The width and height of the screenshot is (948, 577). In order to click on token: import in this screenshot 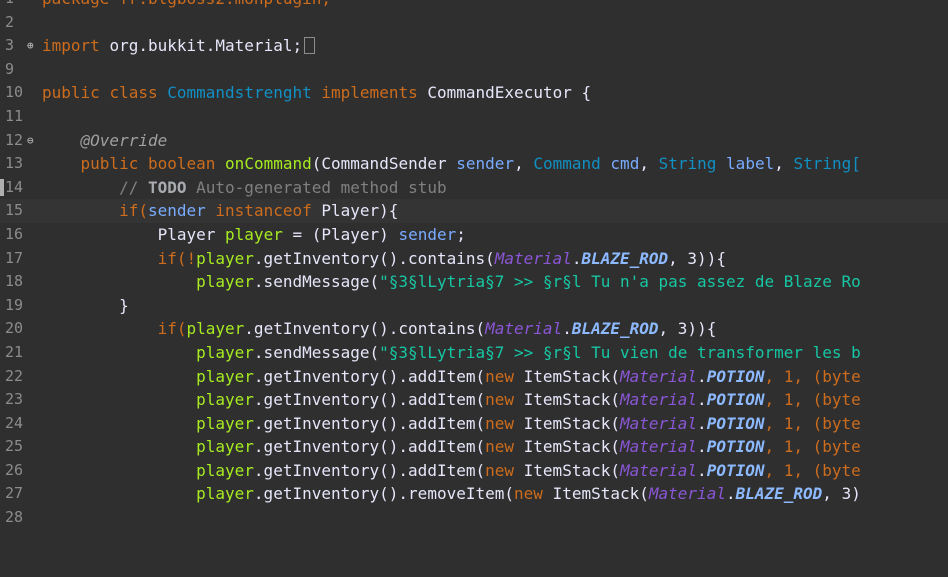, I will do `click(71, 46)`.